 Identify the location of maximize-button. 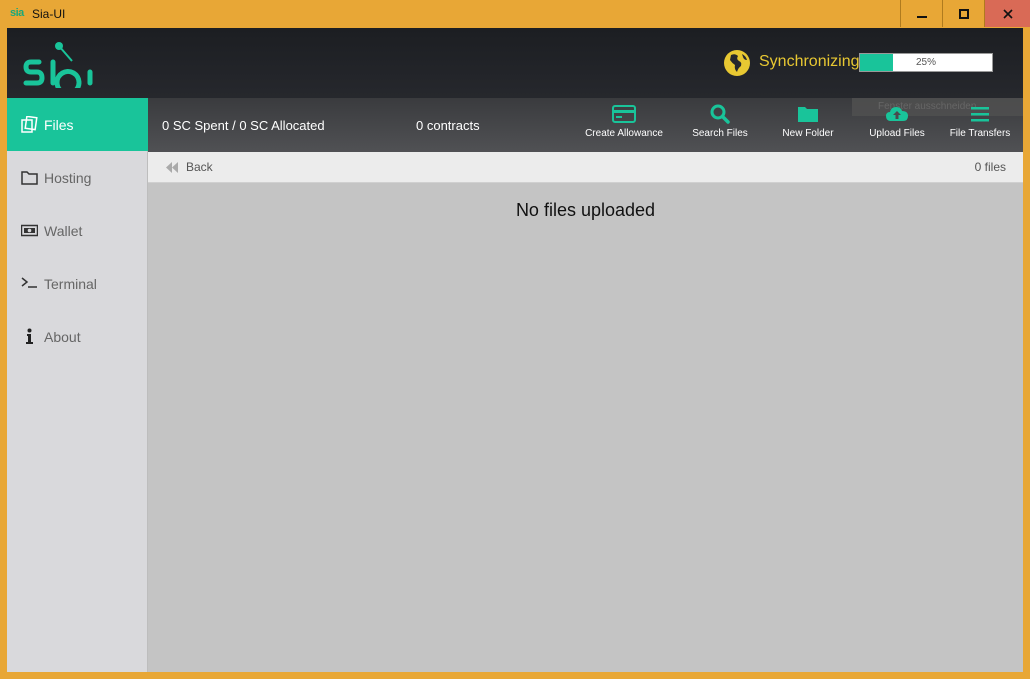
(963, 13).